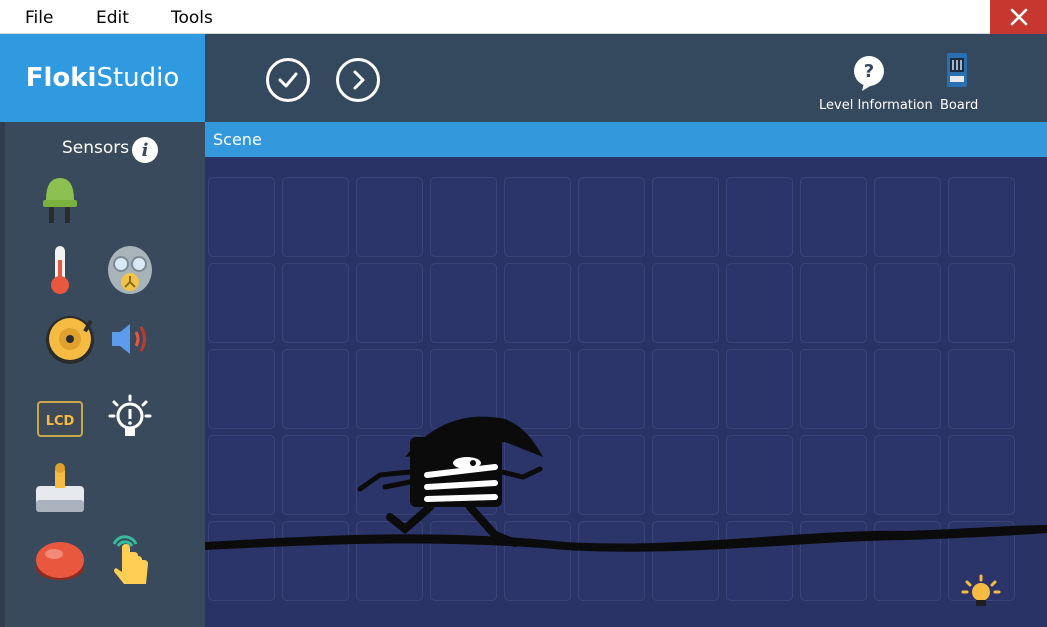 Image resolution: width=1047 pixels, height=627 pixels. I want to click on board-icon, so click(957, 70).